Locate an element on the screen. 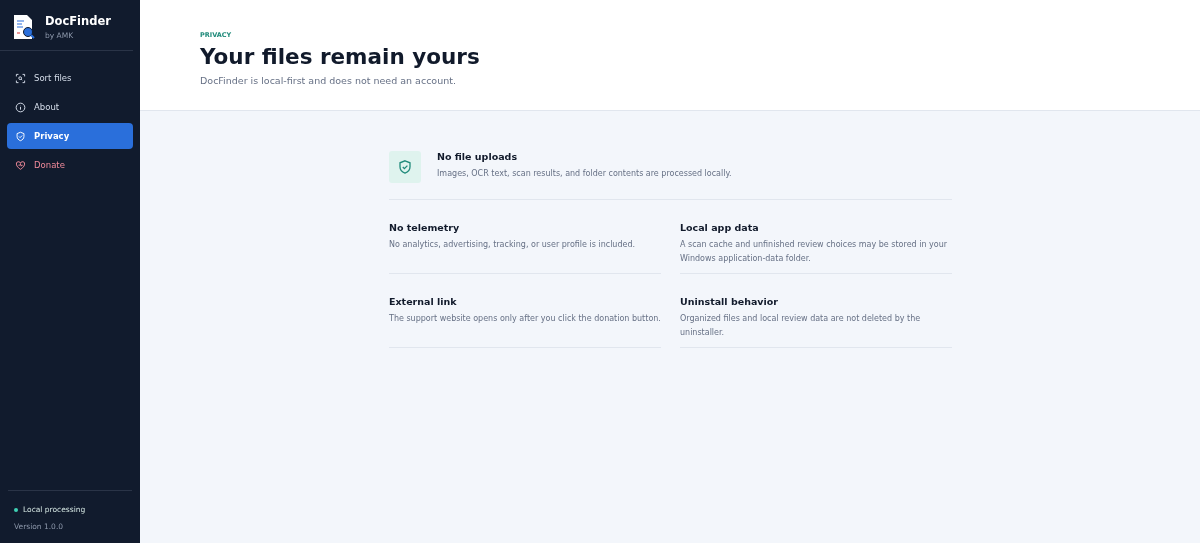  app-name: DocFinder is located at coordinates (78, 21).